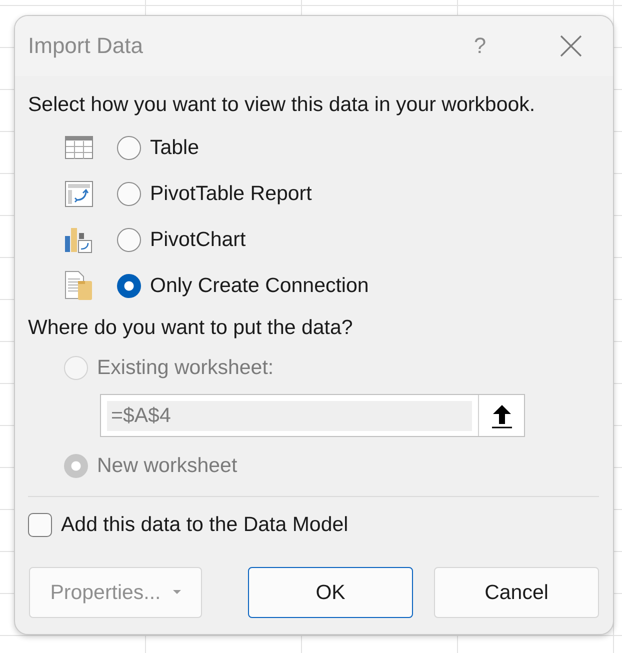 The image size is (622, 653). I want to click on option-label: Existing worksheet:, so click(185, 368).